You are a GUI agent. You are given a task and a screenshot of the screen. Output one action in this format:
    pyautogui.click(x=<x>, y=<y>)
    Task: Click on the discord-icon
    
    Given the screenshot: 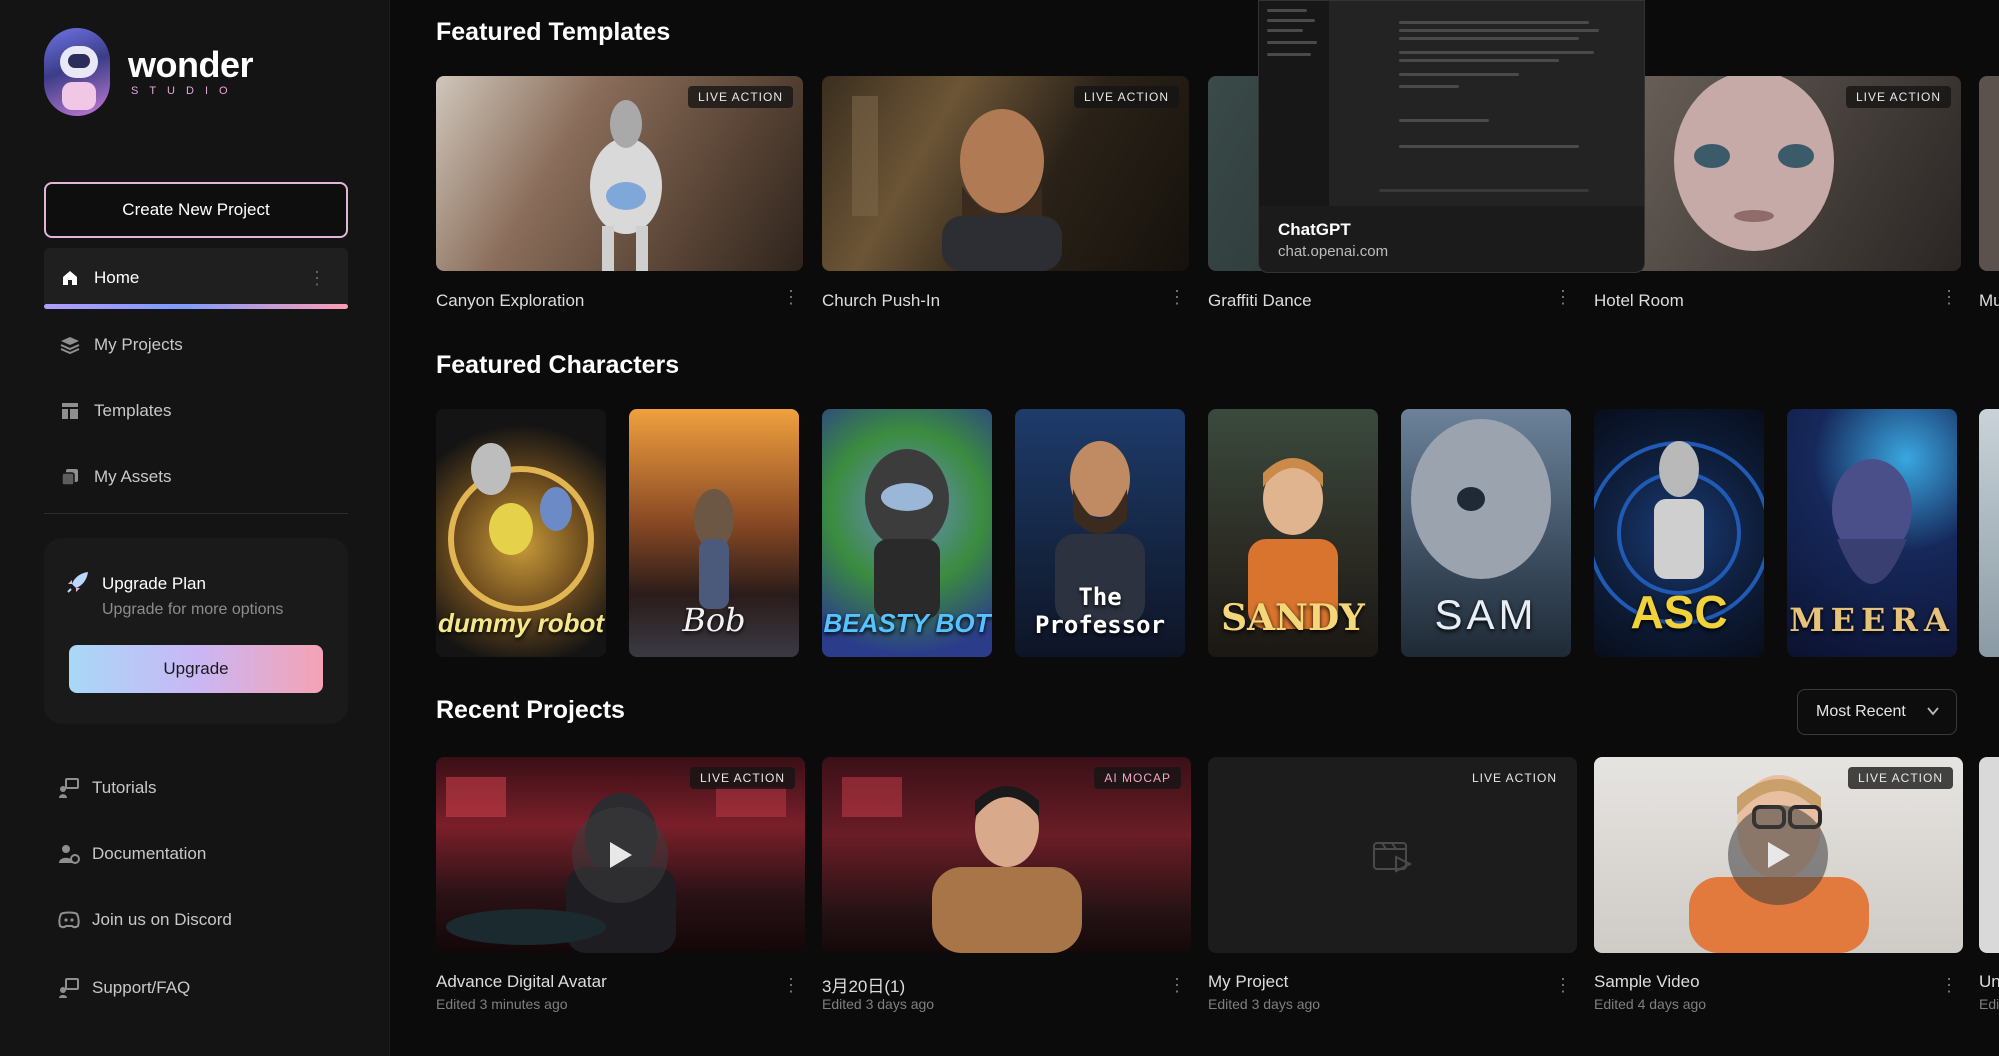 What is the action you would take?
    pyautogui.click(x=69, y=920)
    